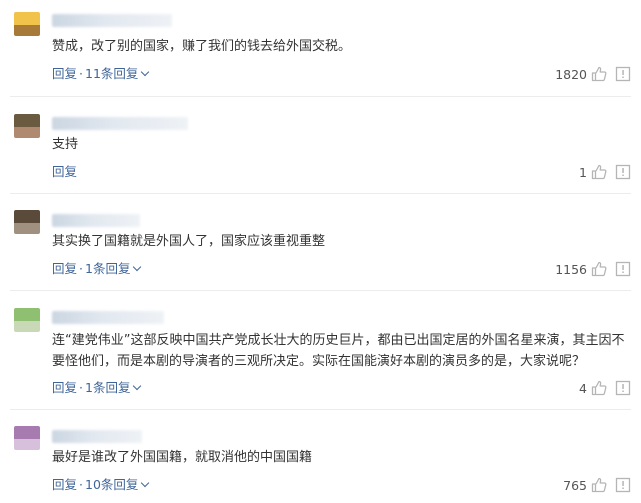 Image resolution: width=641 pixels, height=503 pixels. I want to click on comment-meta: 765, so click(597, 485).